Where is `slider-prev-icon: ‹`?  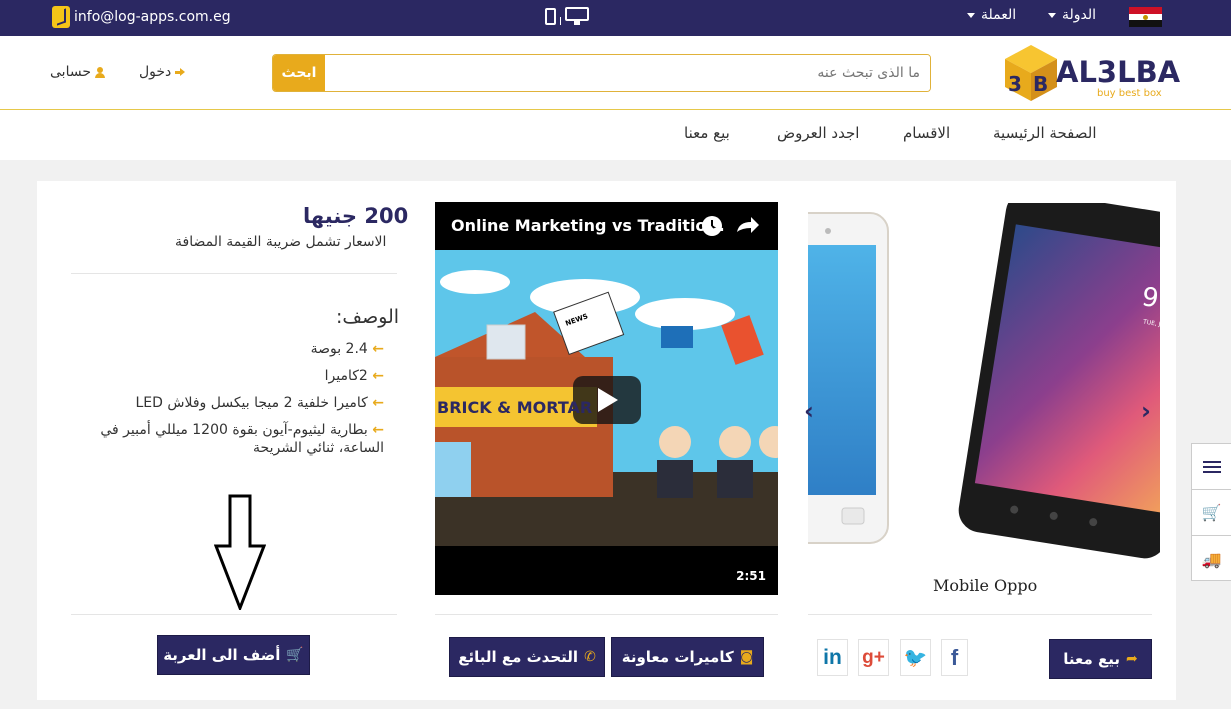 slider-prev-icon: ‹ is located at coordinates (809, 411).